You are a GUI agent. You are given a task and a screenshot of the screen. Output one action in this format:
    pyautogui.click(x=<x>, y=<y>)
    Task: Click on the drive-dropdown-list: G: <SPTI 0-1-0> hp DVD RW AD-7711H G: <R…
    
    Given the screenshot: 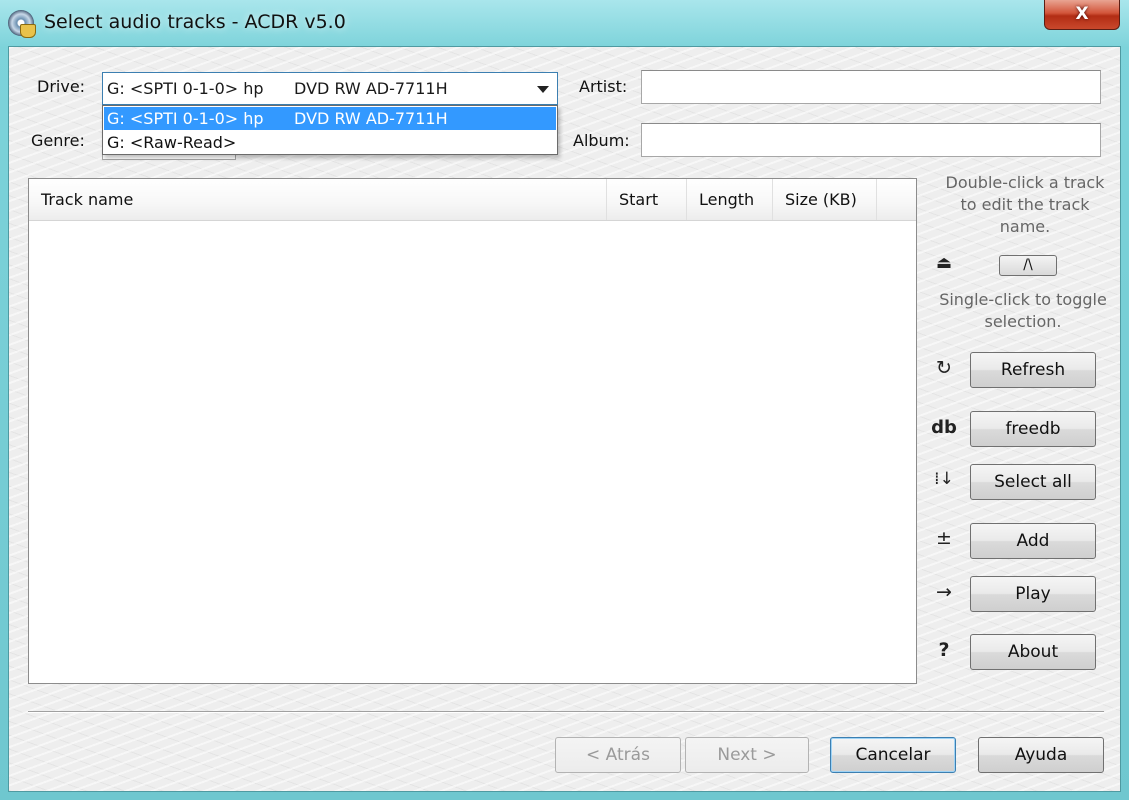 What is the action you would take?
    pyautogui.click(x=330, y=130)
    